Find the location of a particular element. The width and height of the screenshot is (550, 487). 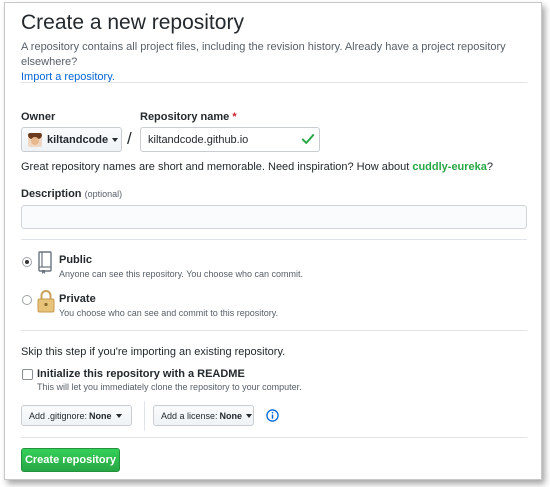

description-input is located at coordinates (274, 217).